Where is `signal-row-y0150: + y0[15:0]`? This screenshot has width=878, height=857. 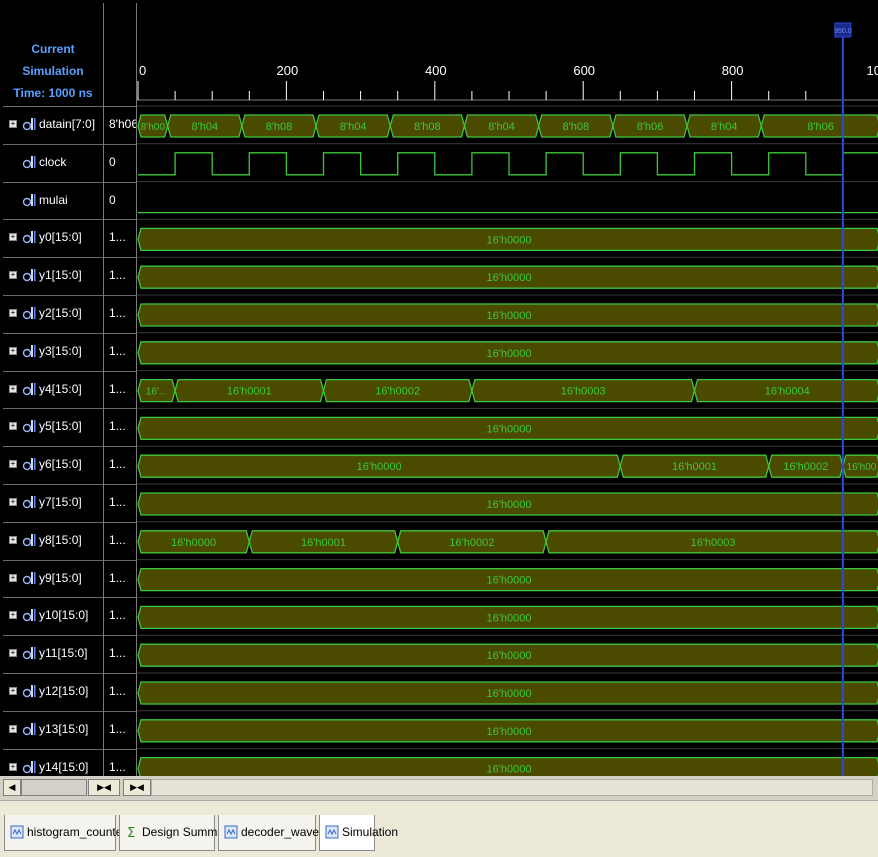 signal-row-y0150: + y0[15:0] is located at coordinates (53, 237).